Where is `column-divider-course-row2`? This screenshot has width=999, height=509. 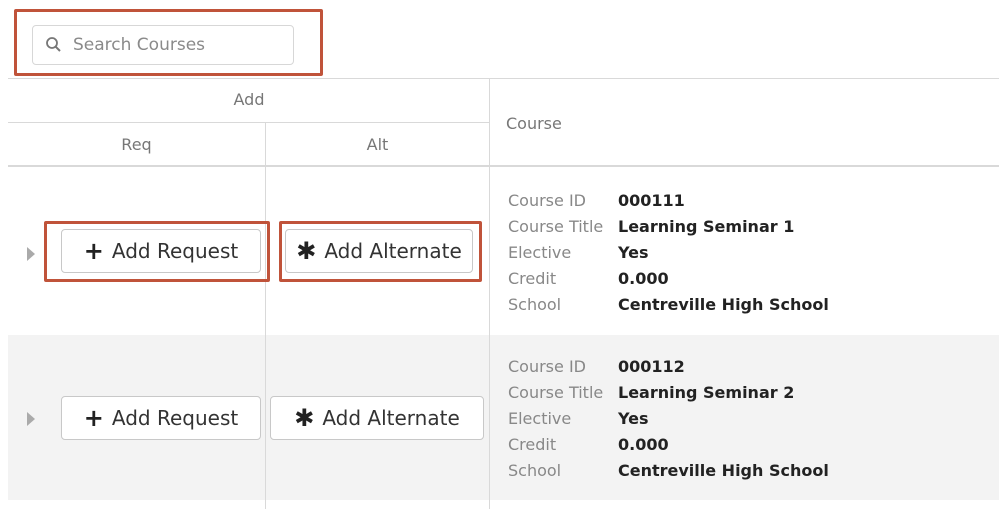 column-divider-course-row2 is located at coordinates (489, 422).